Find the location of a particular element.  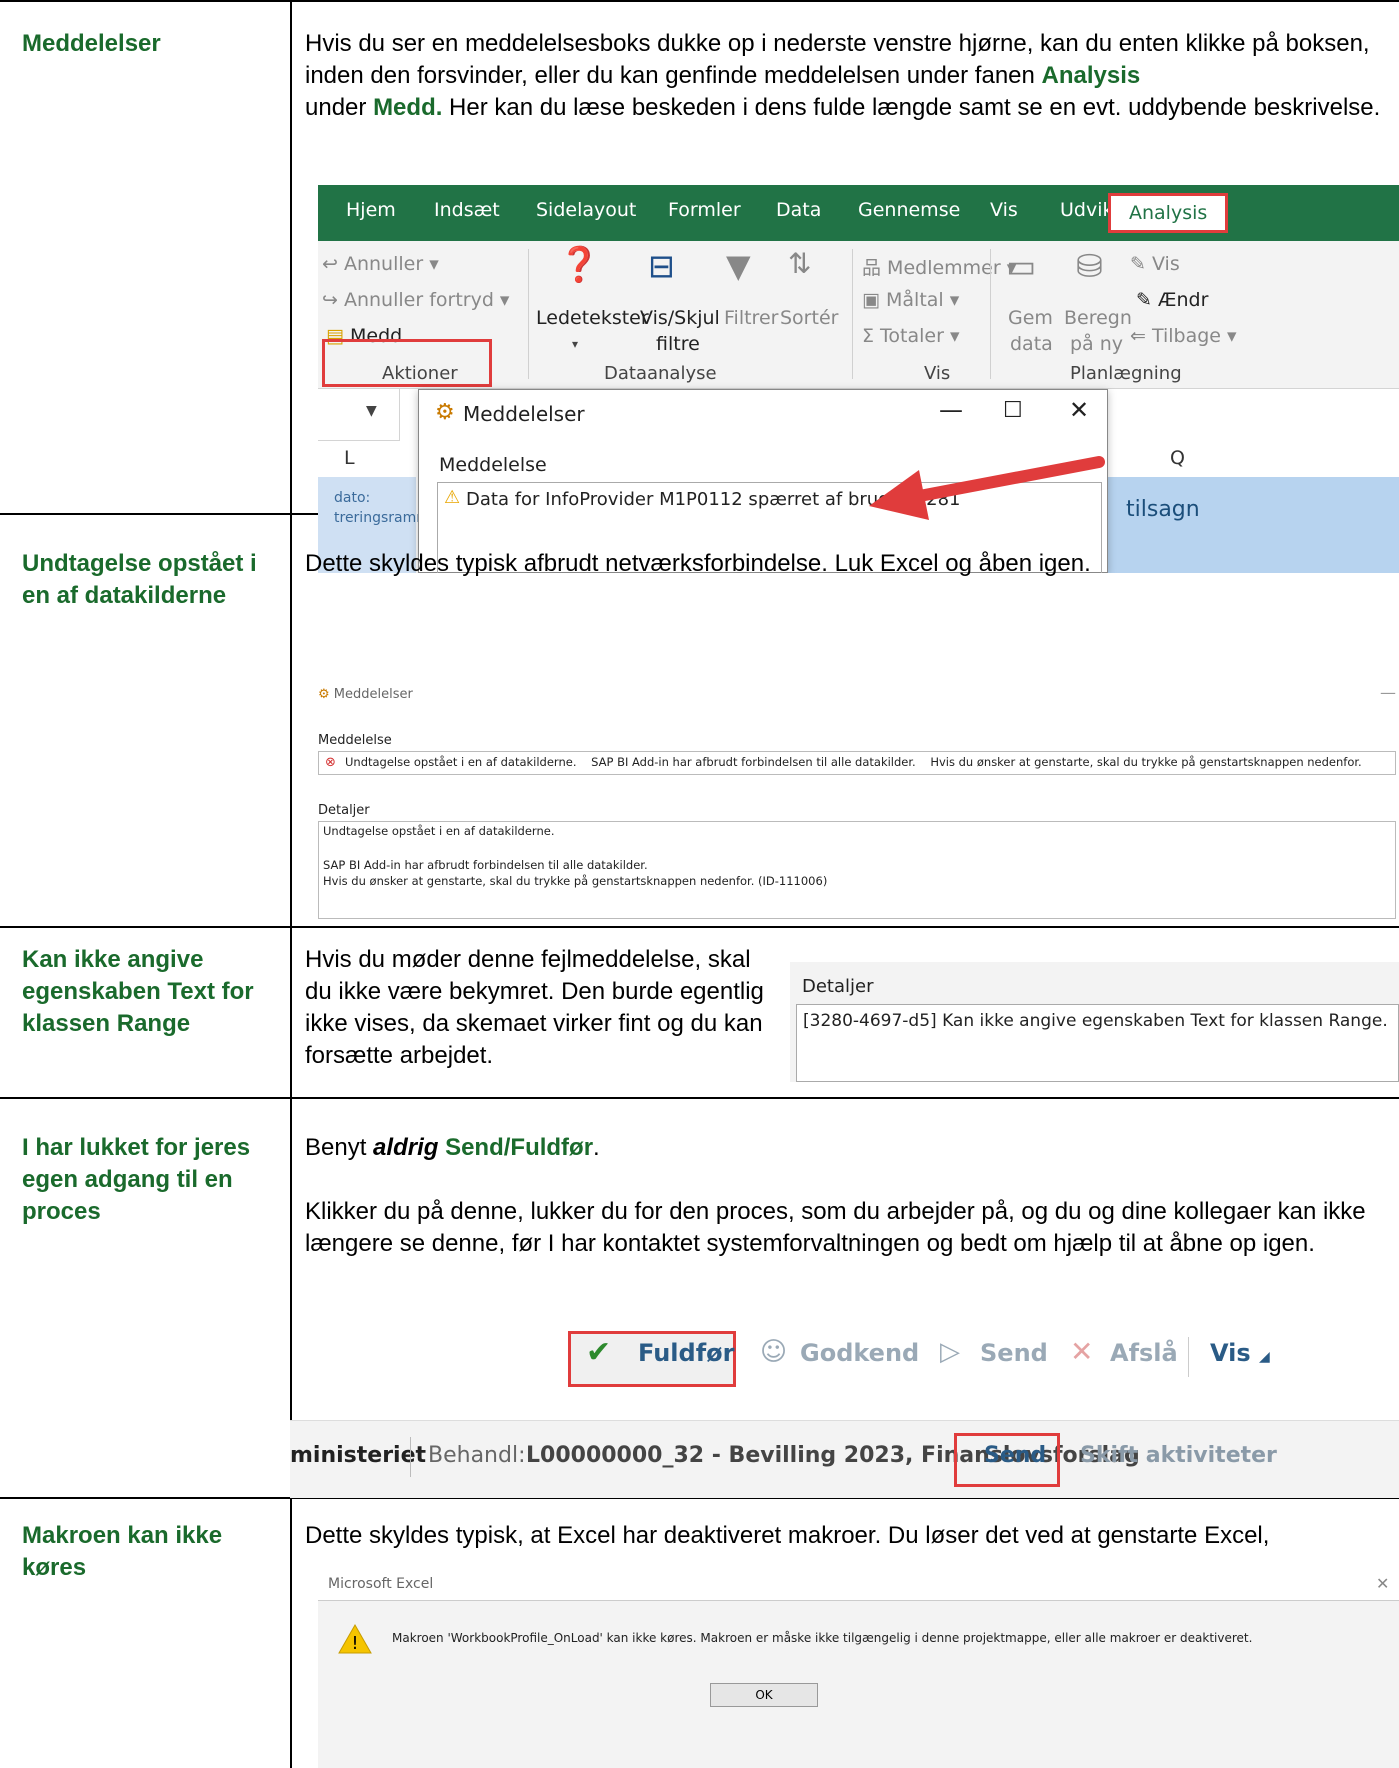

annuller-fortryd-label: Annuller fortryd is located at coordinates (418, 300).